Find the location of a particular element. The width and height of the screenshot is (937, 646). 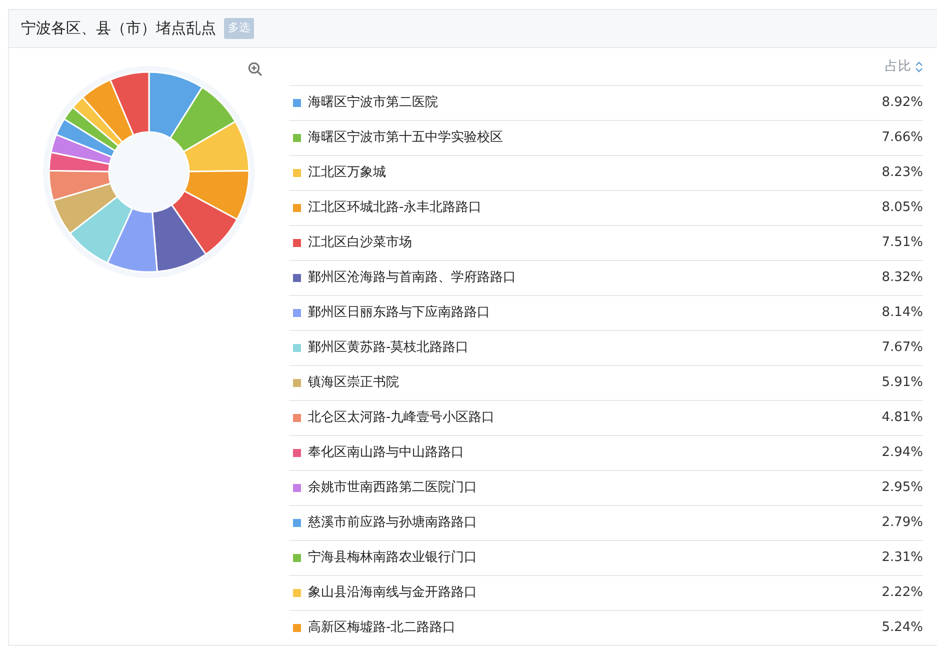

panel-title: 宁波各区、县（市）堵点乱点 is located at coordinates (118, 29).